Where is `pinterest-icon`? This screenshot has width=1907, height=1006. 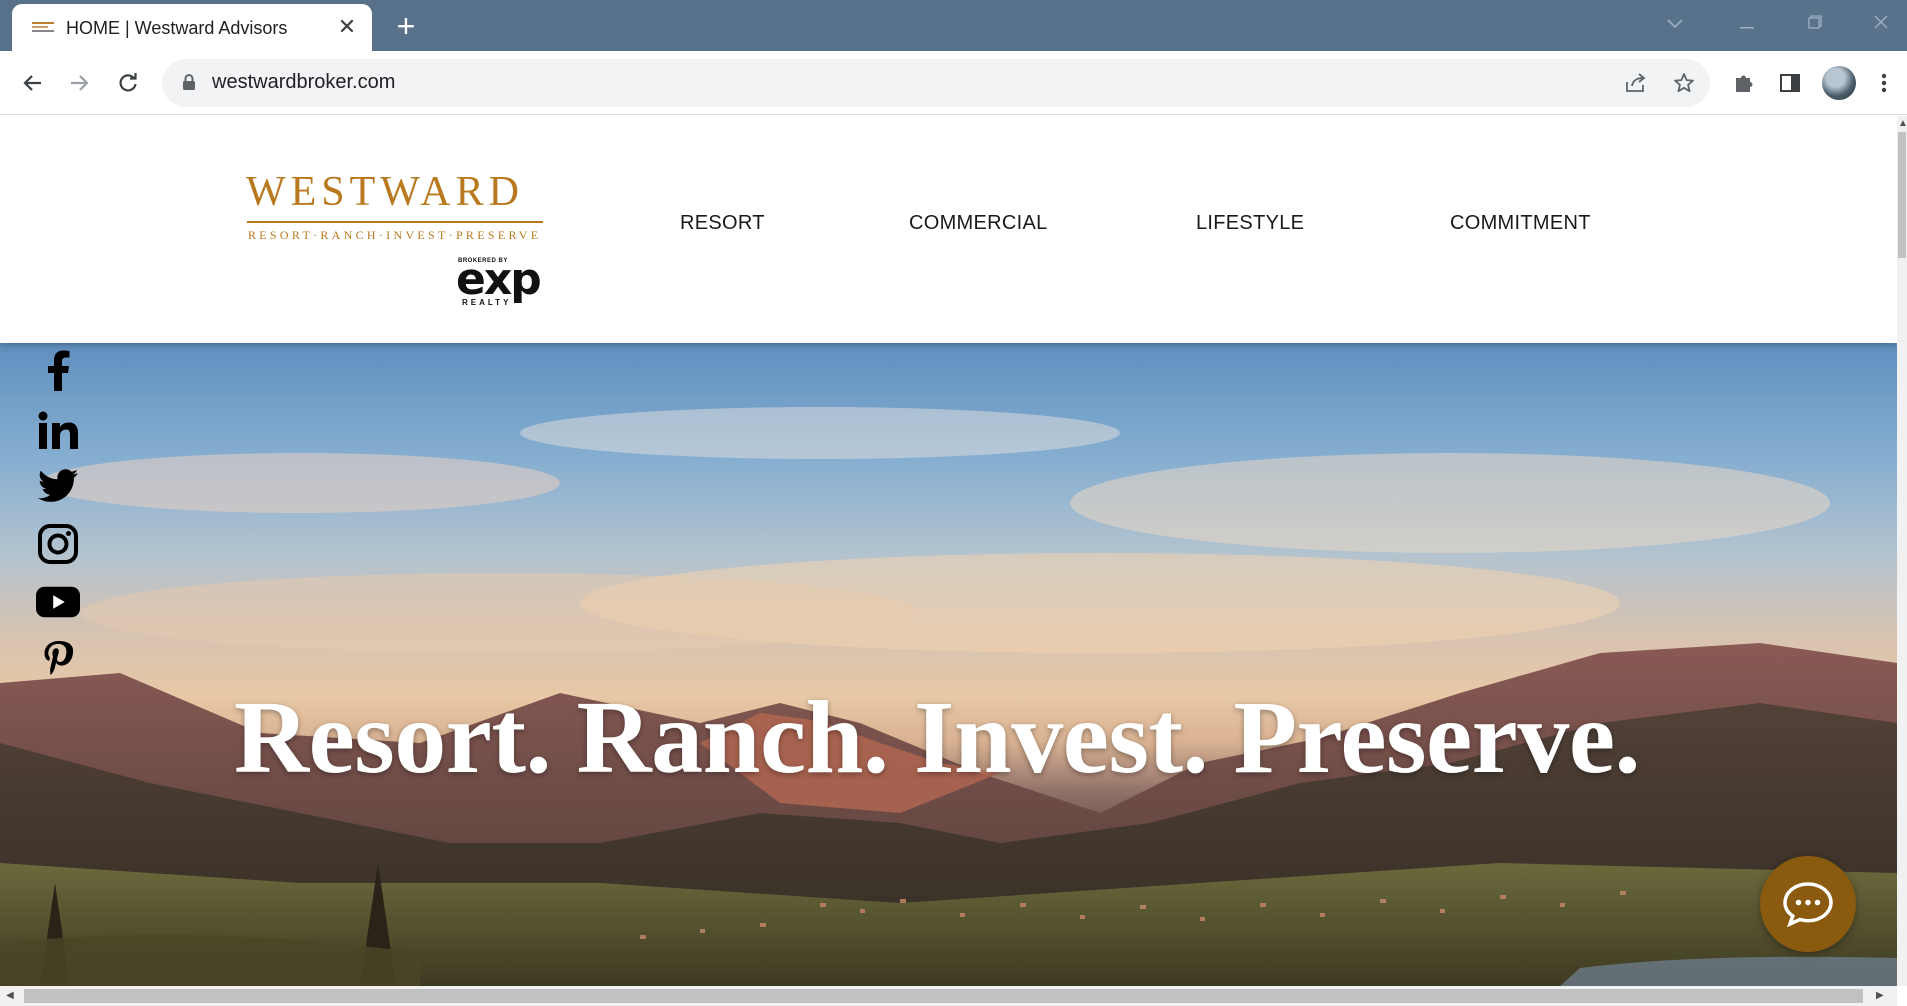
pinterest-icon is located at coordinates (58, 660).